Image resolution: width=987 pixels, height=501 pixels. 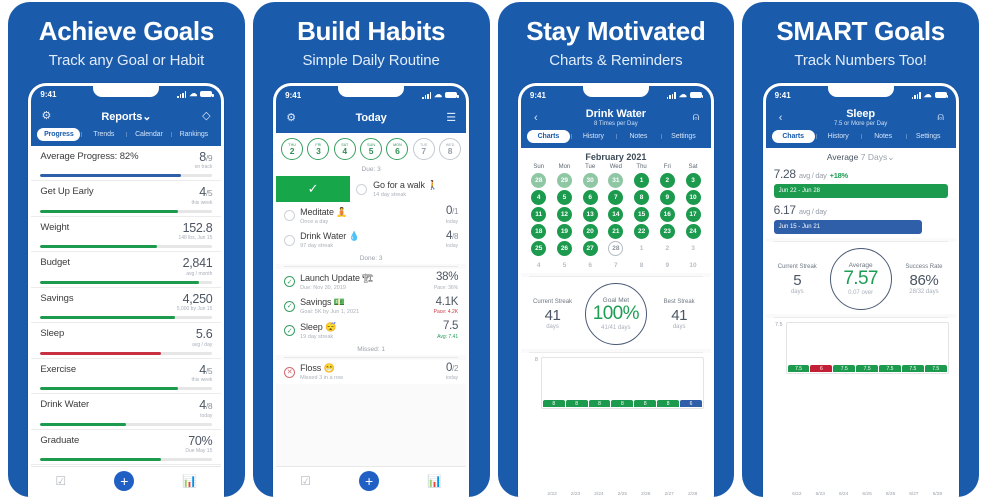 What do you see at coordinates (60, 481) in the screenshot?
I see `checklist-icon: ☑` at bounding box center [60, 481].